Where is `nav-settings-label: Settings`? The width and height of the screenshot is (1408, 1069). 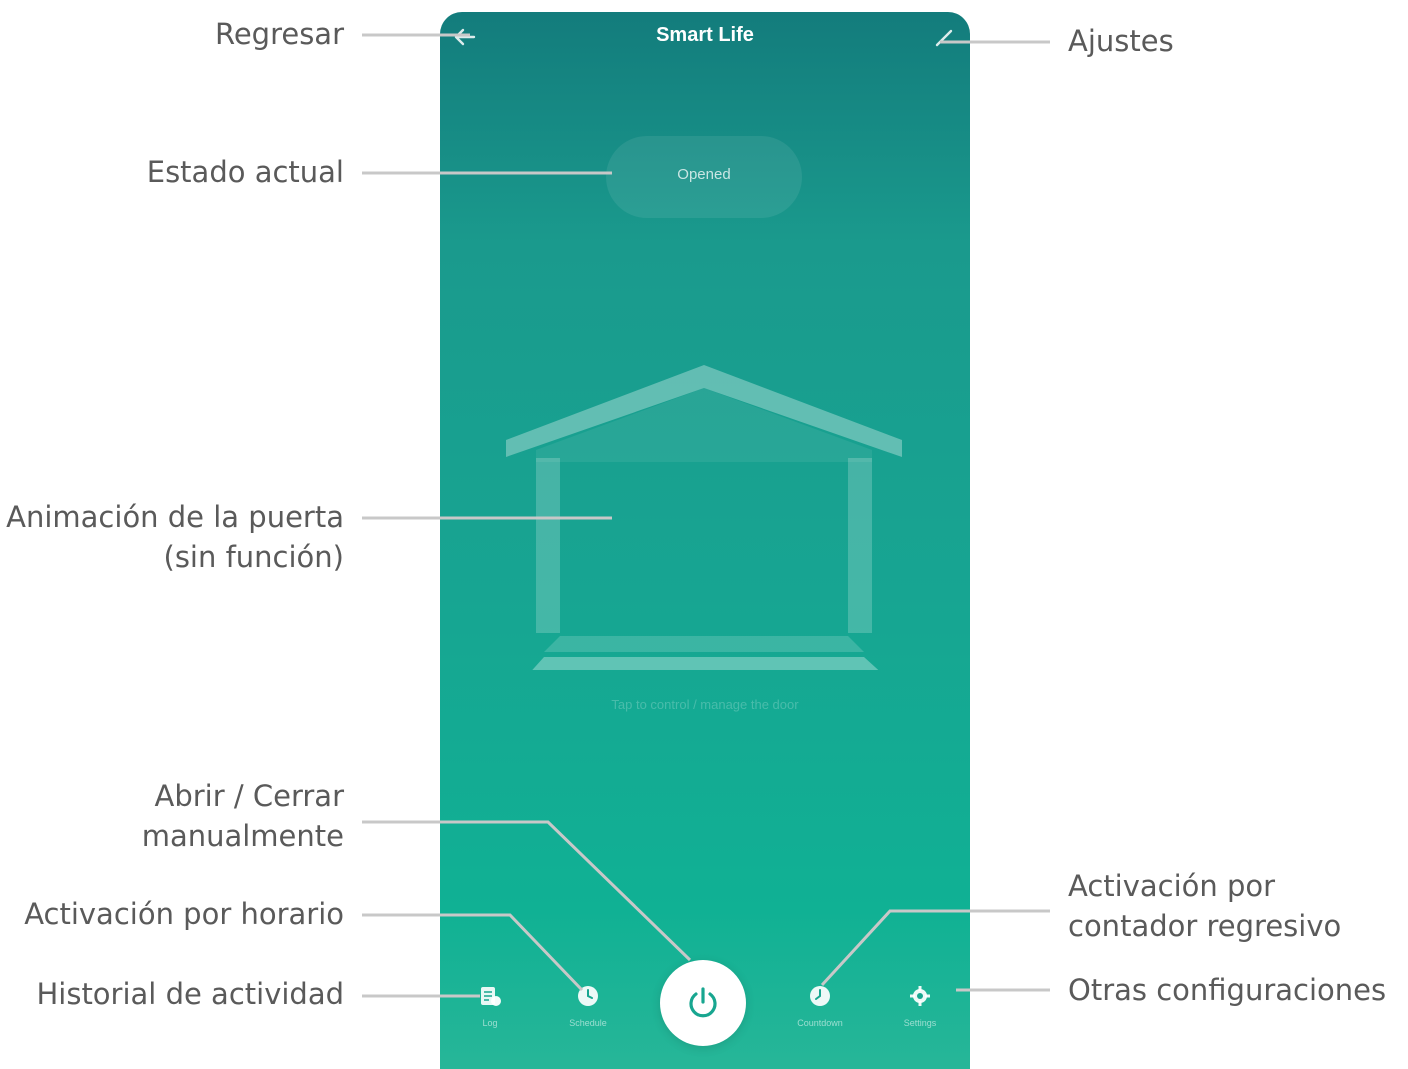
nav-settings-label: Settings is located at coordinates (920, 1023).